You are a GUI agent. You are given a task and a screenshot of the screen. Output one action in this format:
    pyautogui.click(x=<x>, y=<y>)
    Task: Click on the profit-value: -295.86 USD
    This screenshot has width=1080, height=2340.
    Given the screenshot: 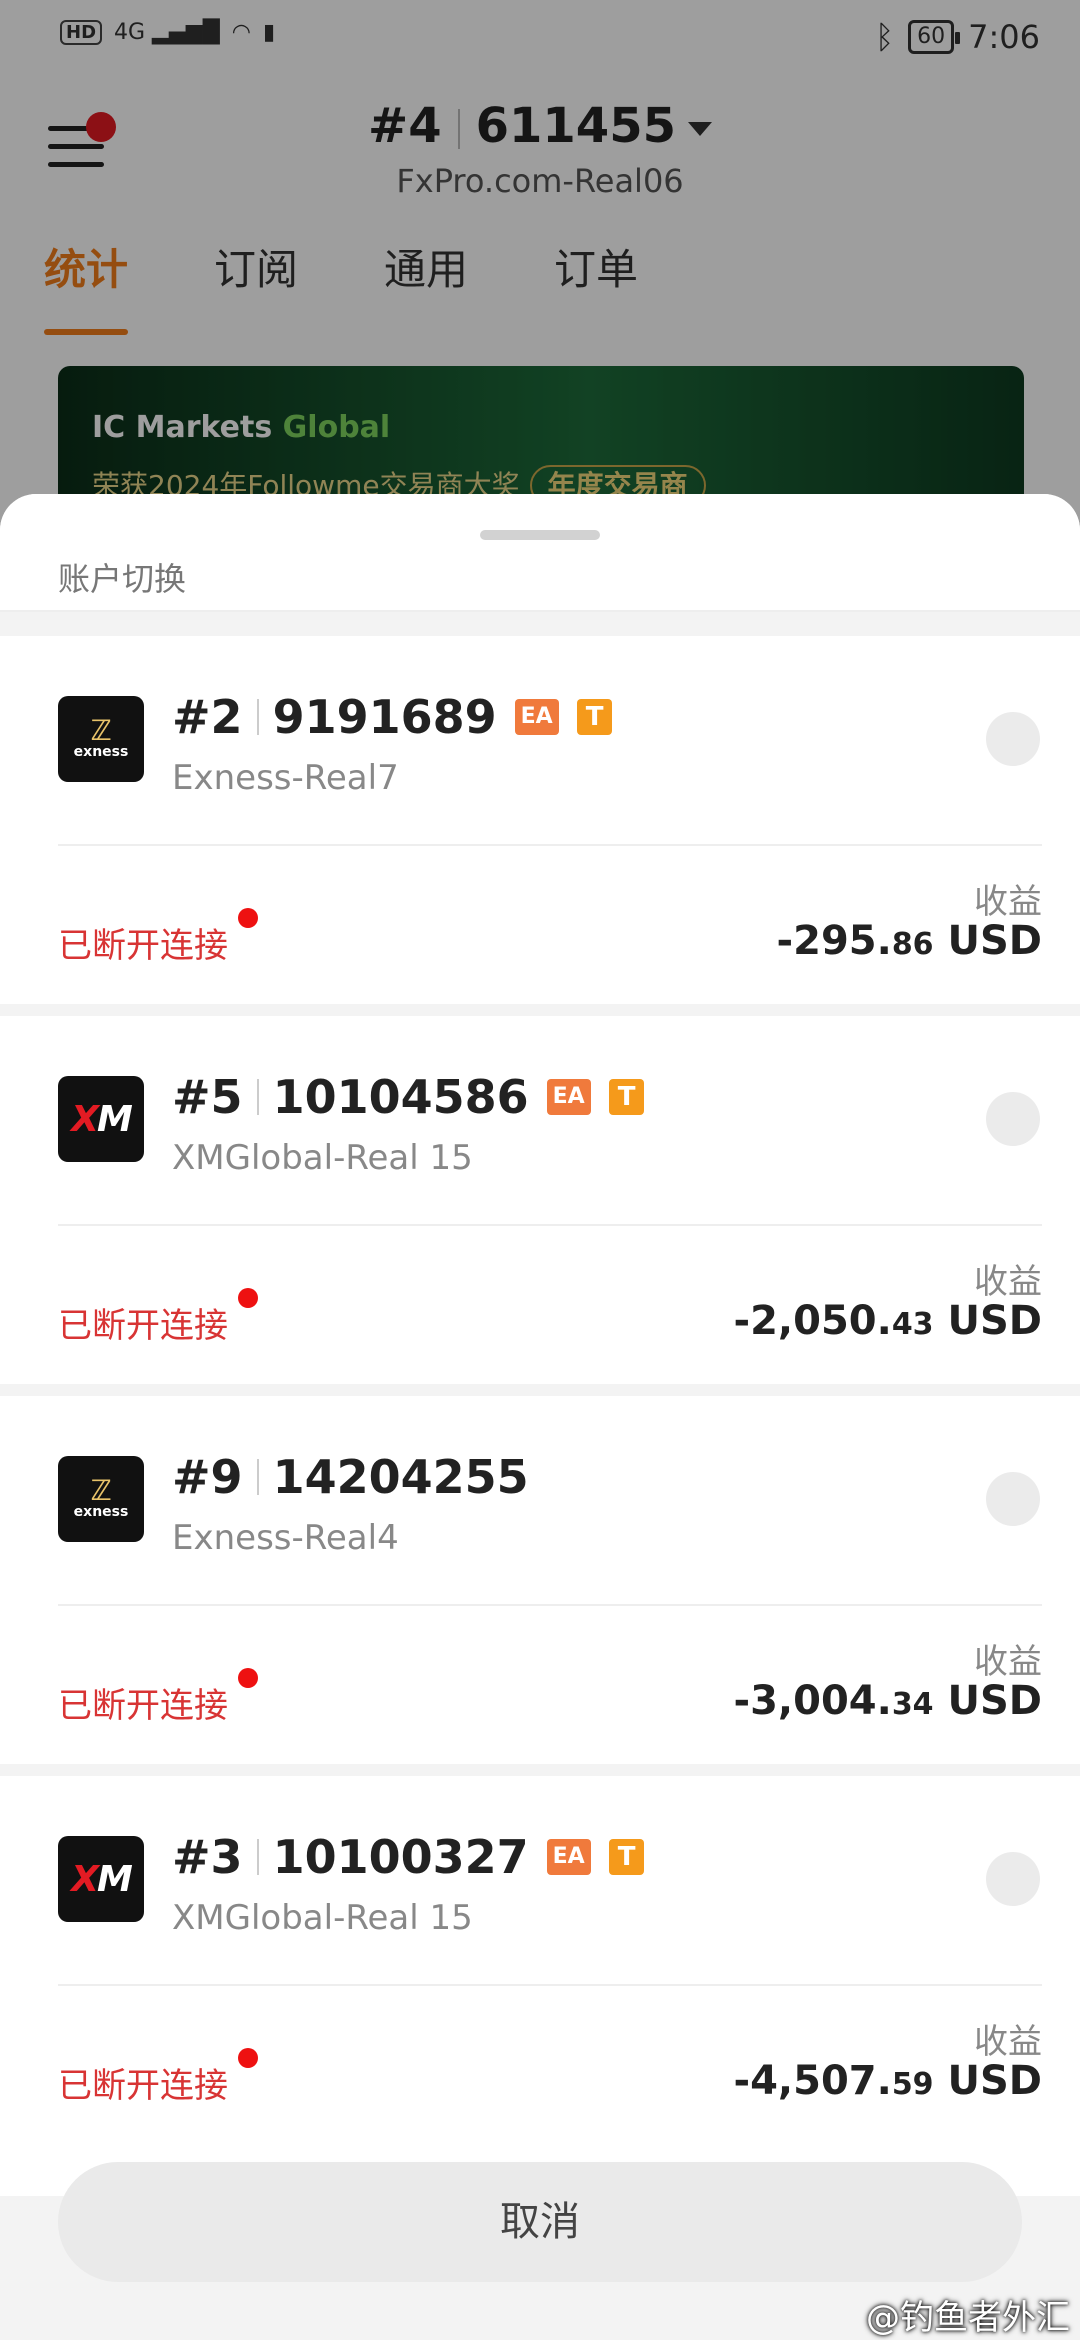 What is the action you would take?
    pyautogui.click(x=909, y=941)
    